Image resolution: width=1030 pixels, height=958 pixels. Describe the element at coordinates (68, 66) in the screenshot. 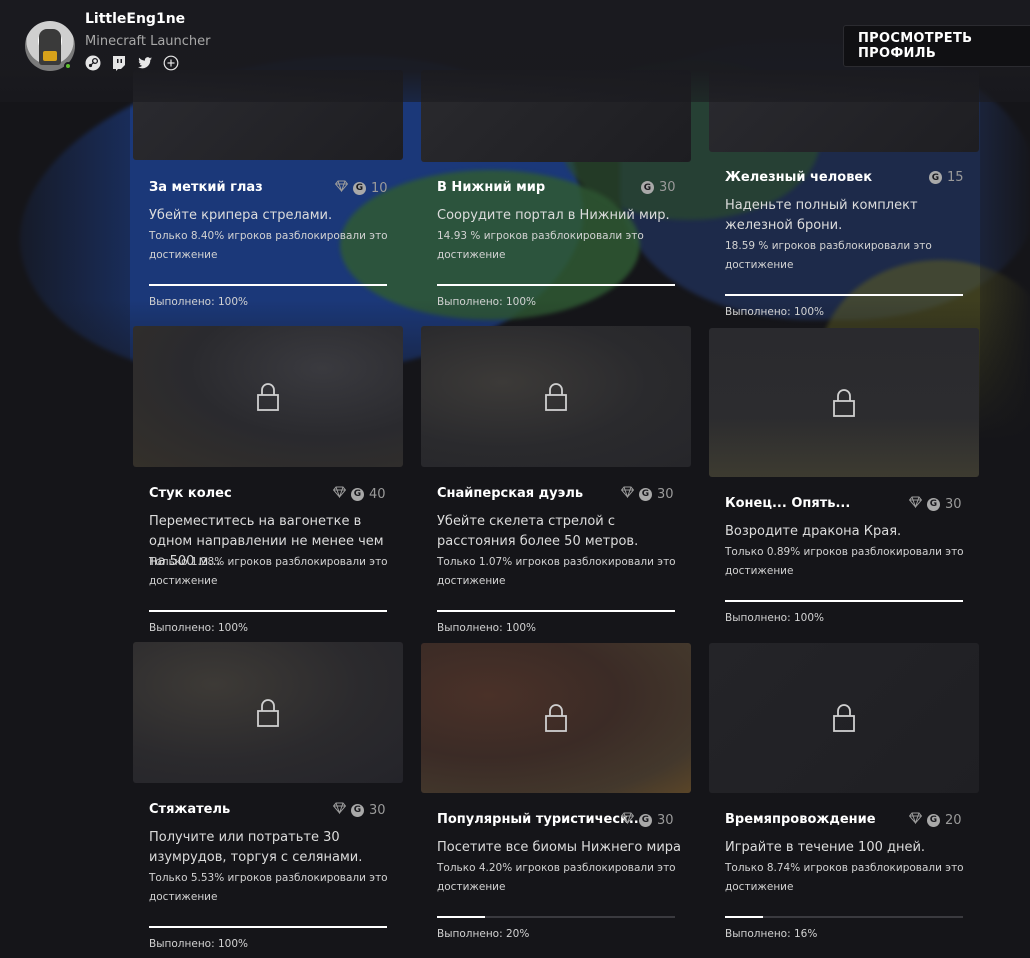

I see `online-status-dot` at that location.